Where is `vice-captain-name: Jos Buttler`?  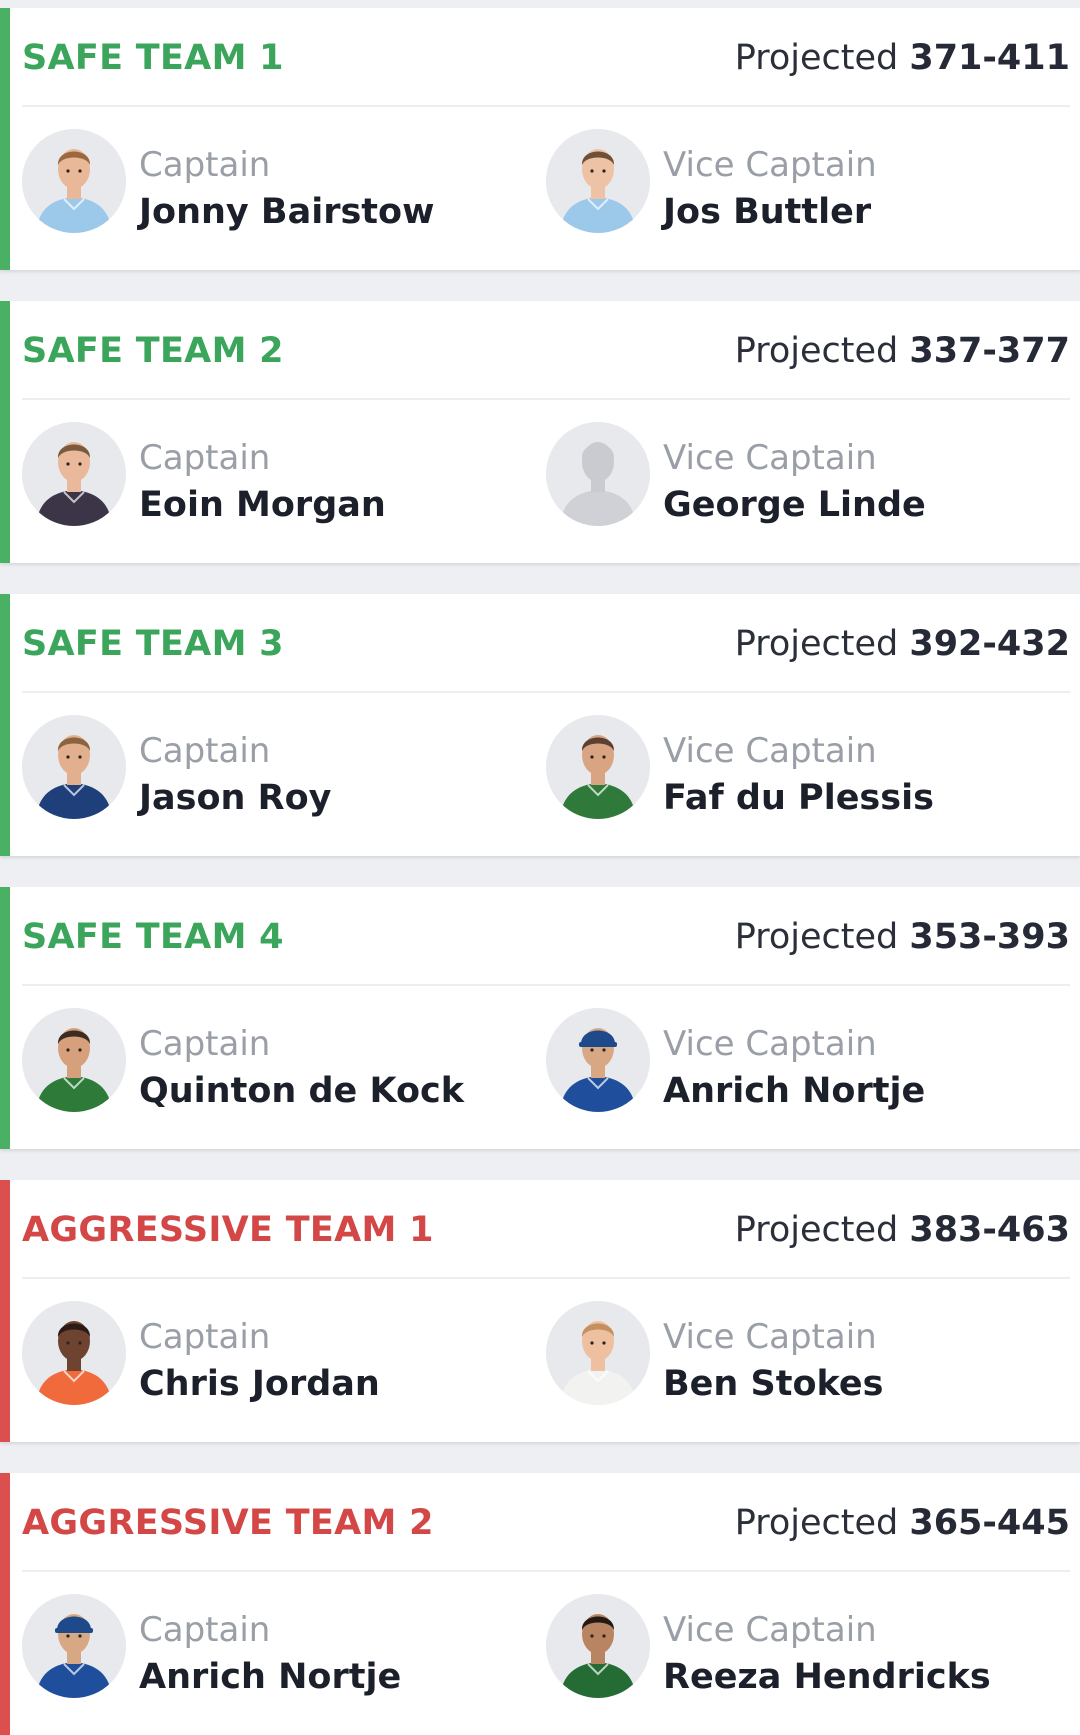 vice-captain-name: Jos Buttler is located at coordinates (767, 212).